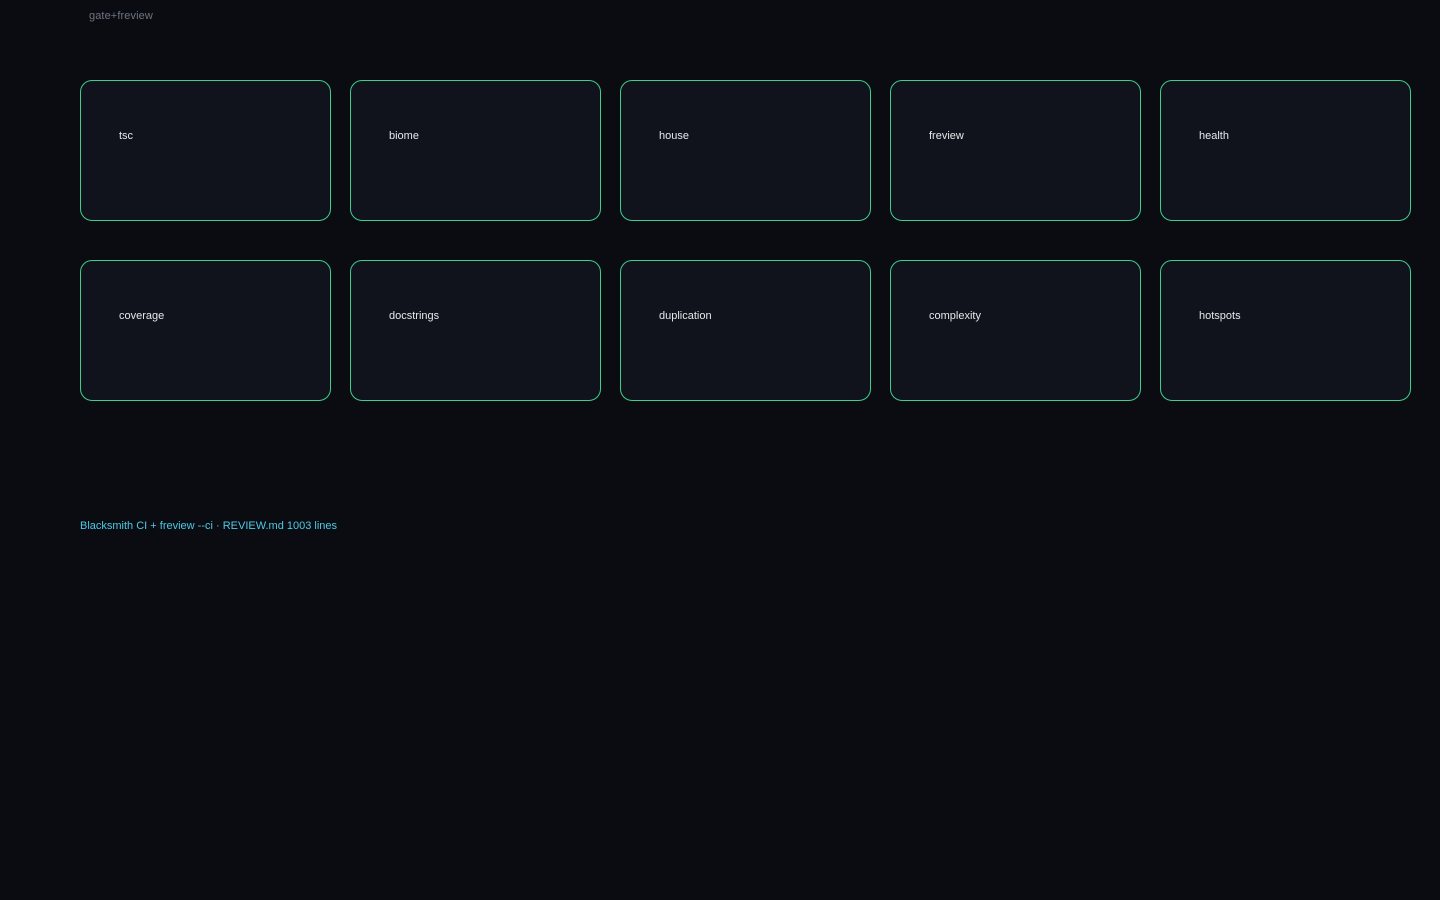 The image size is (1440, 900). I want to click on card-health: health, so click(1285, 150).